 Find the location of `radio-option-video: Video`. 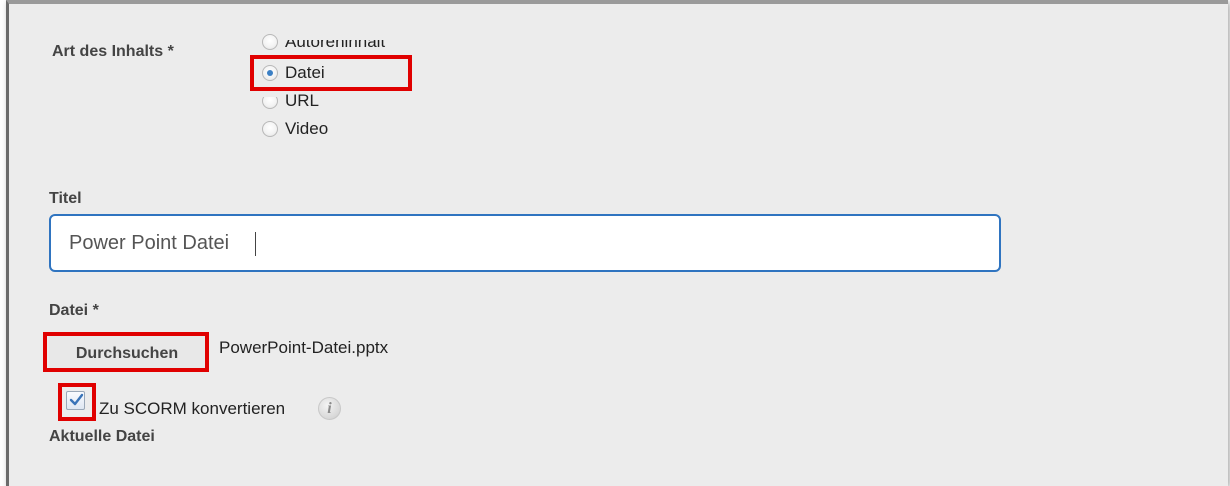

radio-option-video: Video is located at coordinates (295, 129).